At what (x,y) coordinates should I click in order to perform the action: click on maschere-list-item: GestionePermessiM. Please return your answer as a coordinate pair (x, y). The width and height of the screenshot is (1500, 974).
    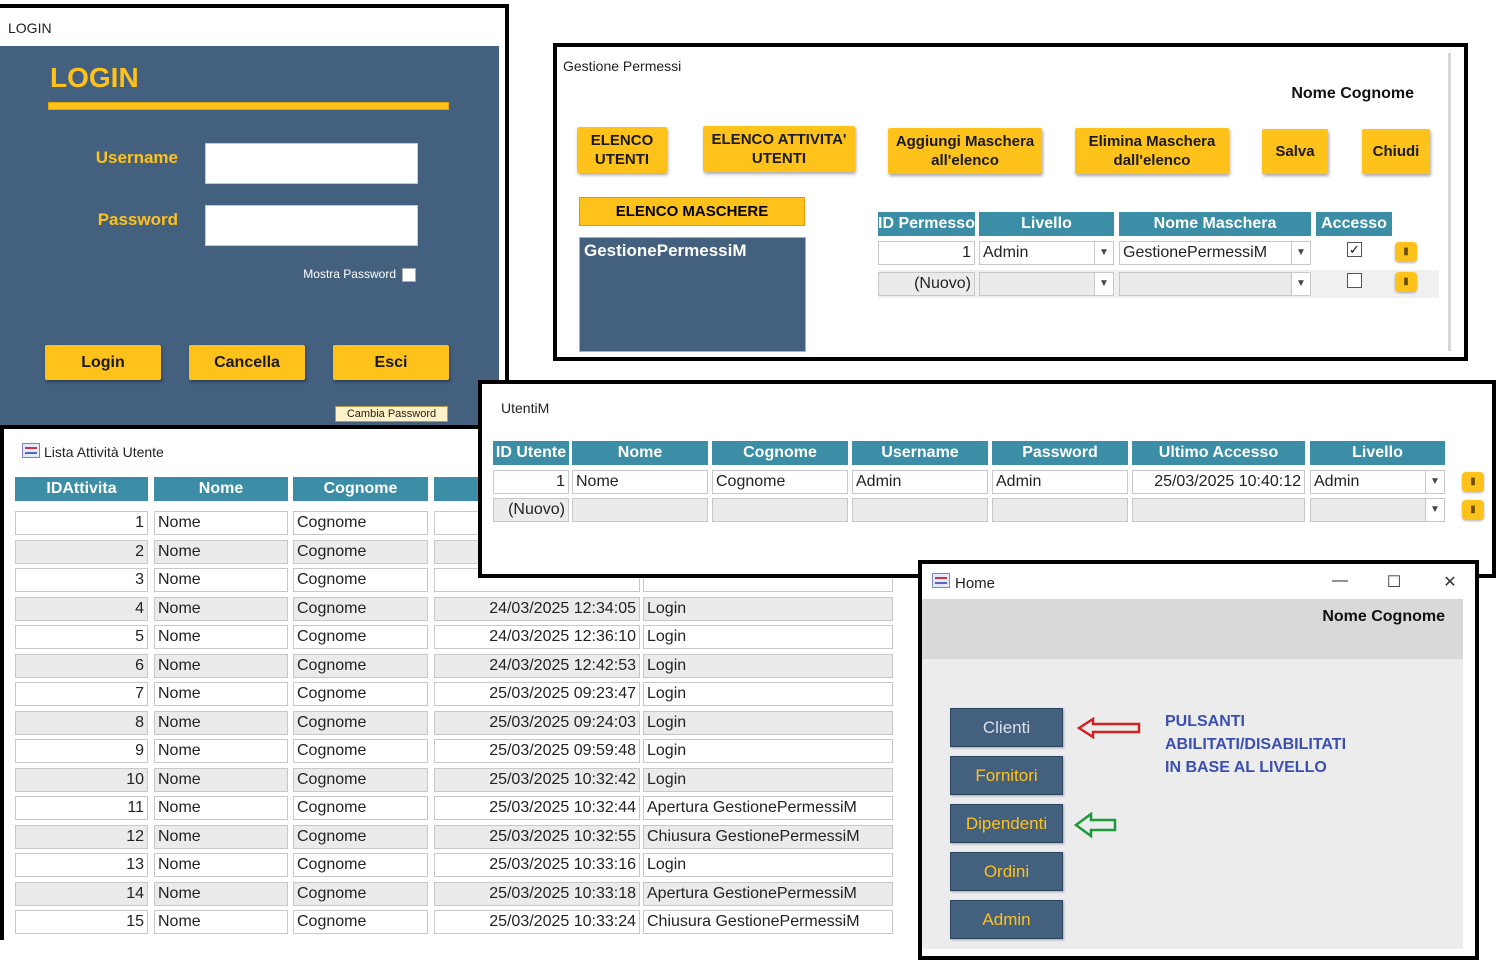
    Looking at the image, I should click on (692, 251).